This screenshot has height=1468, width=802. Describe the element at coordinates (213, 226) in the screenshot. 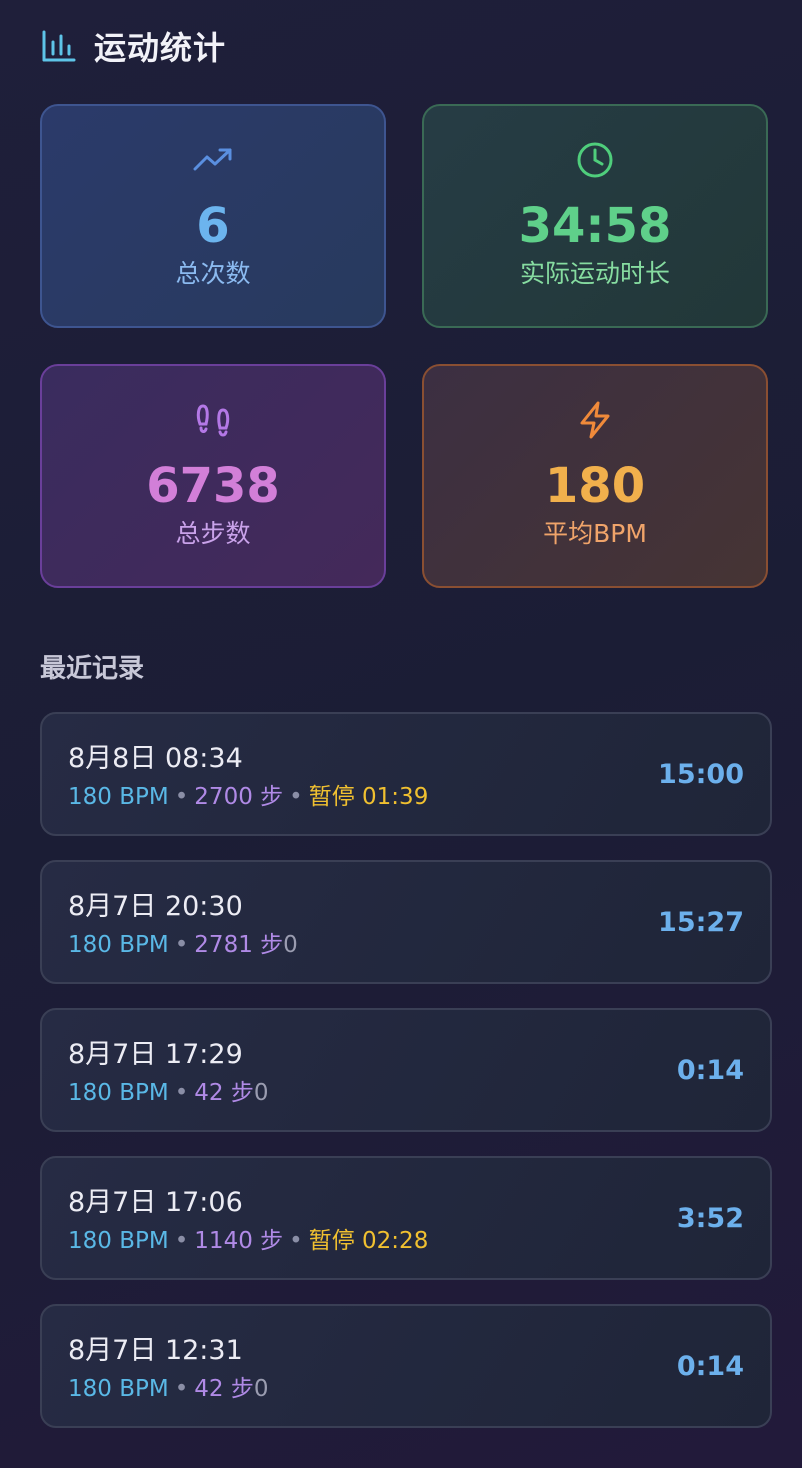

I see `stat-value: 6` at that location.